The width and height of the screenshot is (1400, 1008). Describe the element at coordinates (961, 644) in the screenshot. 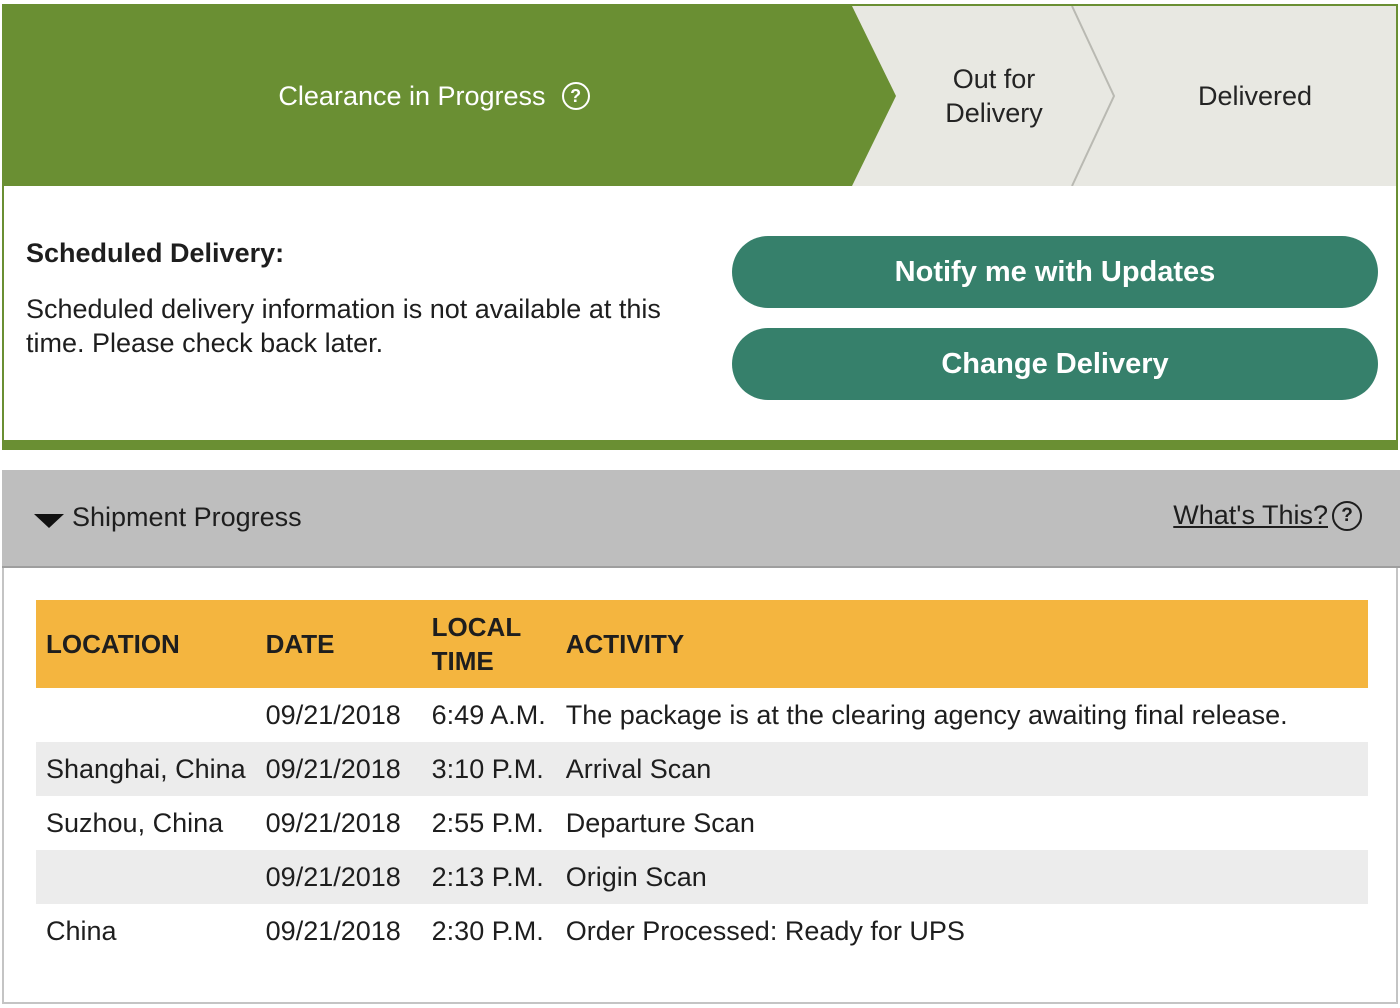

I see `column-header-activity: ACTIVITY` at that location.